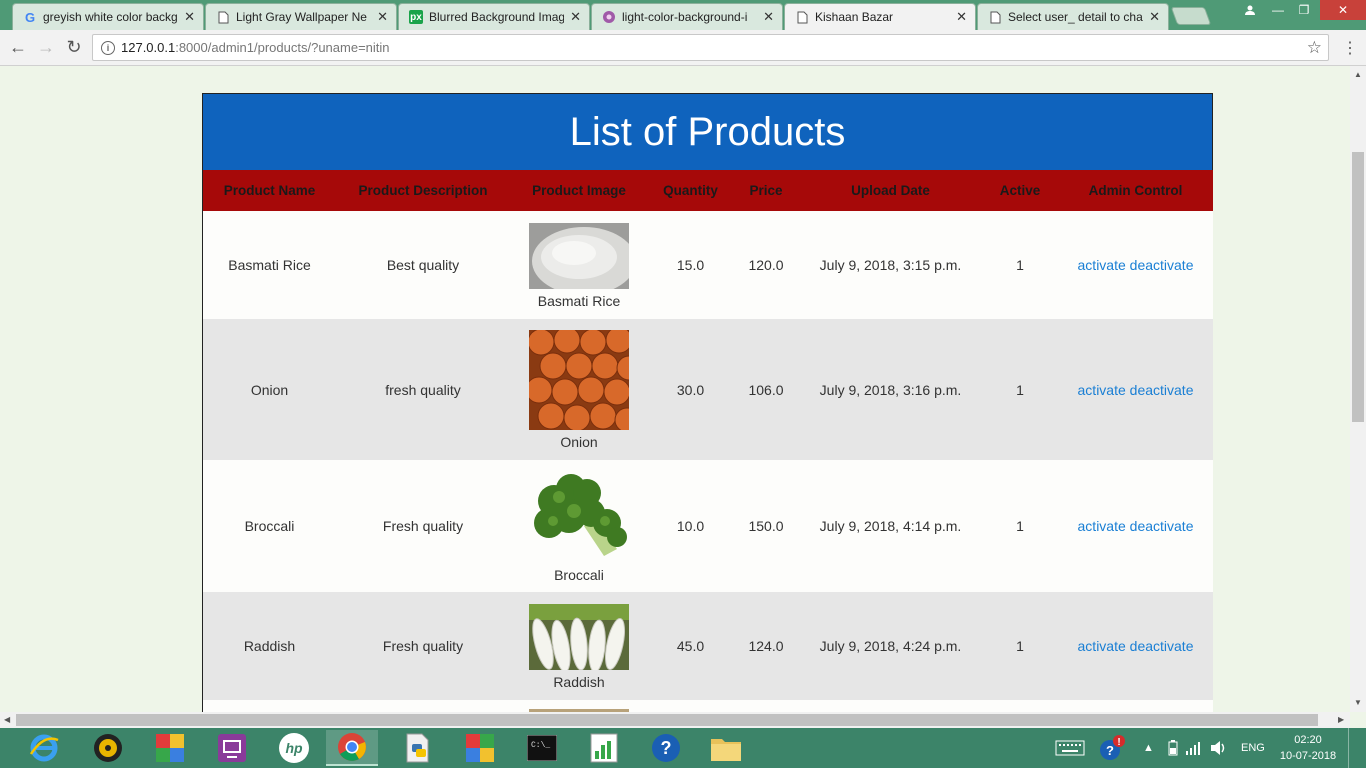 This screenshot has width=1366, height=768. I want to click on chrome-icon, so click(352, 748).